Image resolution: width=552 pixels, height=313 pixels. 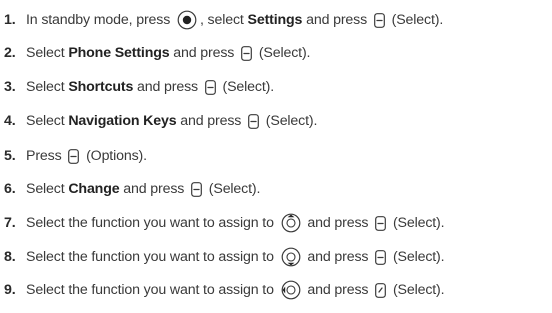 What do you see at coordinates (10, 87) in the screenshot?
I see `step-number: 3.` at bounding box center [10, 87].